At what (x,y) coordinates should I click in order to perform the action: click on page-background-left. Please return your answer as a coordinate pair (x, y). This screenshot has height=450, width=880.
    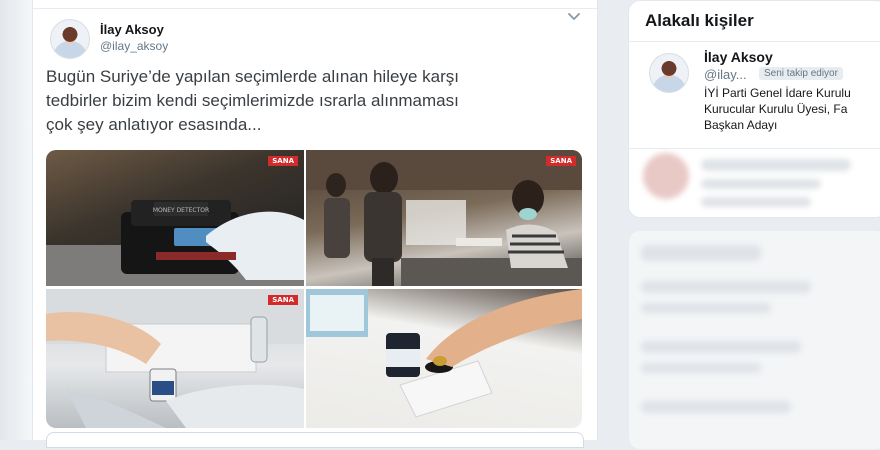
    Looking at the image, I should click on (16, 220).